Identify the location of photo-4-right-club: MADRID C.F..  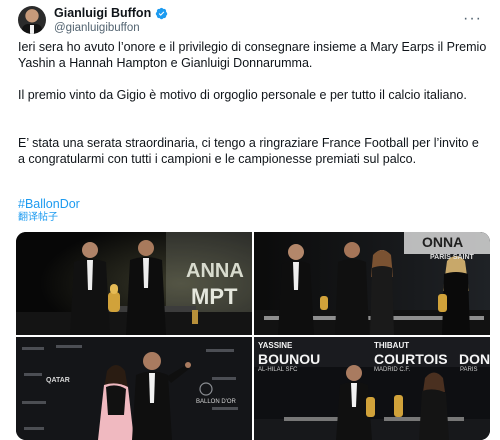
(392, 370).